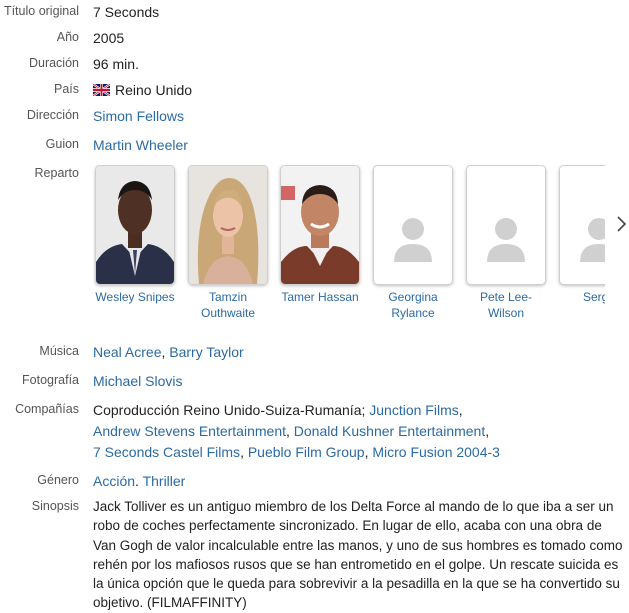  I want to click on company-link: Micro Fusion 2004-3, so click(436, 452).